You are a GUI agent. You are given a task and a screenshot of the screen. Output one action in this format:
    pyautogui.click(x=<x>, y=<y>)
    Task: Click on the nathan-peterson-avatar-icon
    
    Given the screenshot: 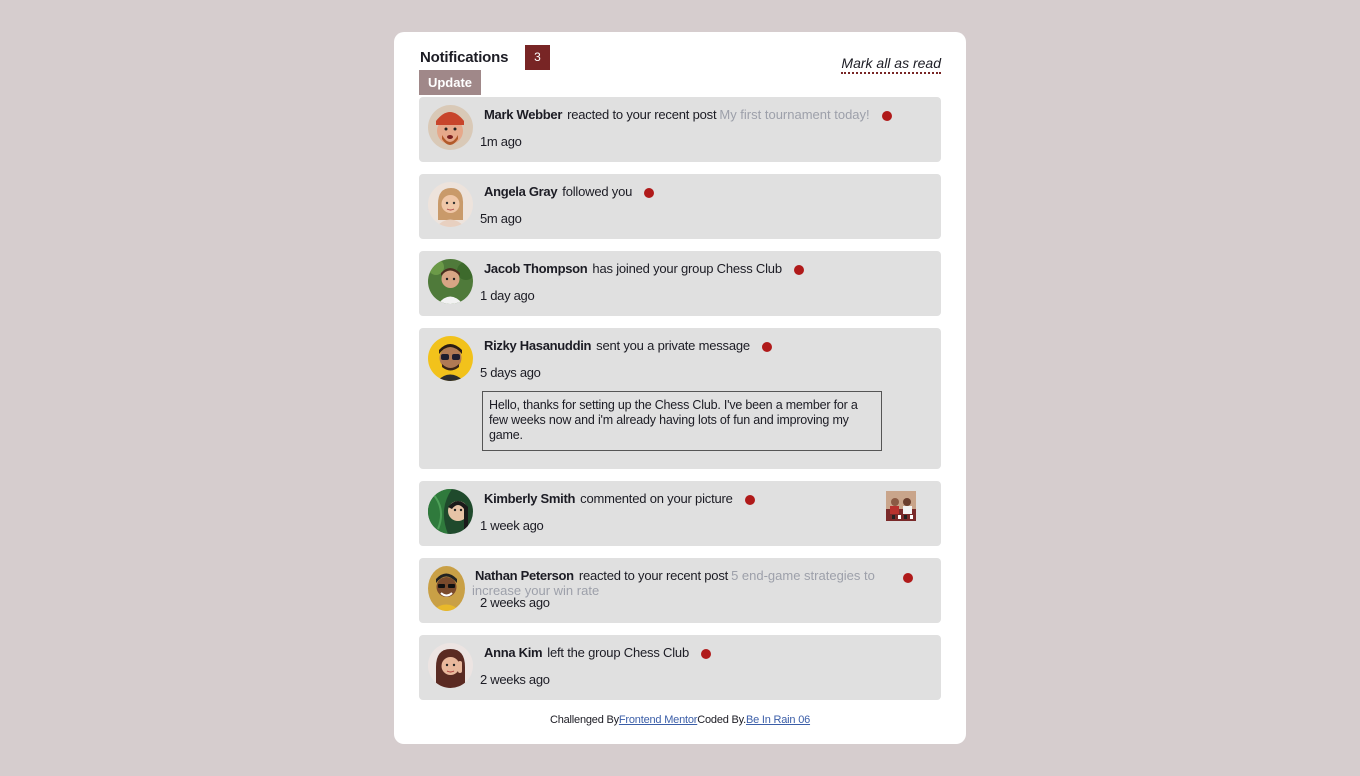 What is the action you would take?
    pyautogui.click(x=446, y=588)
    